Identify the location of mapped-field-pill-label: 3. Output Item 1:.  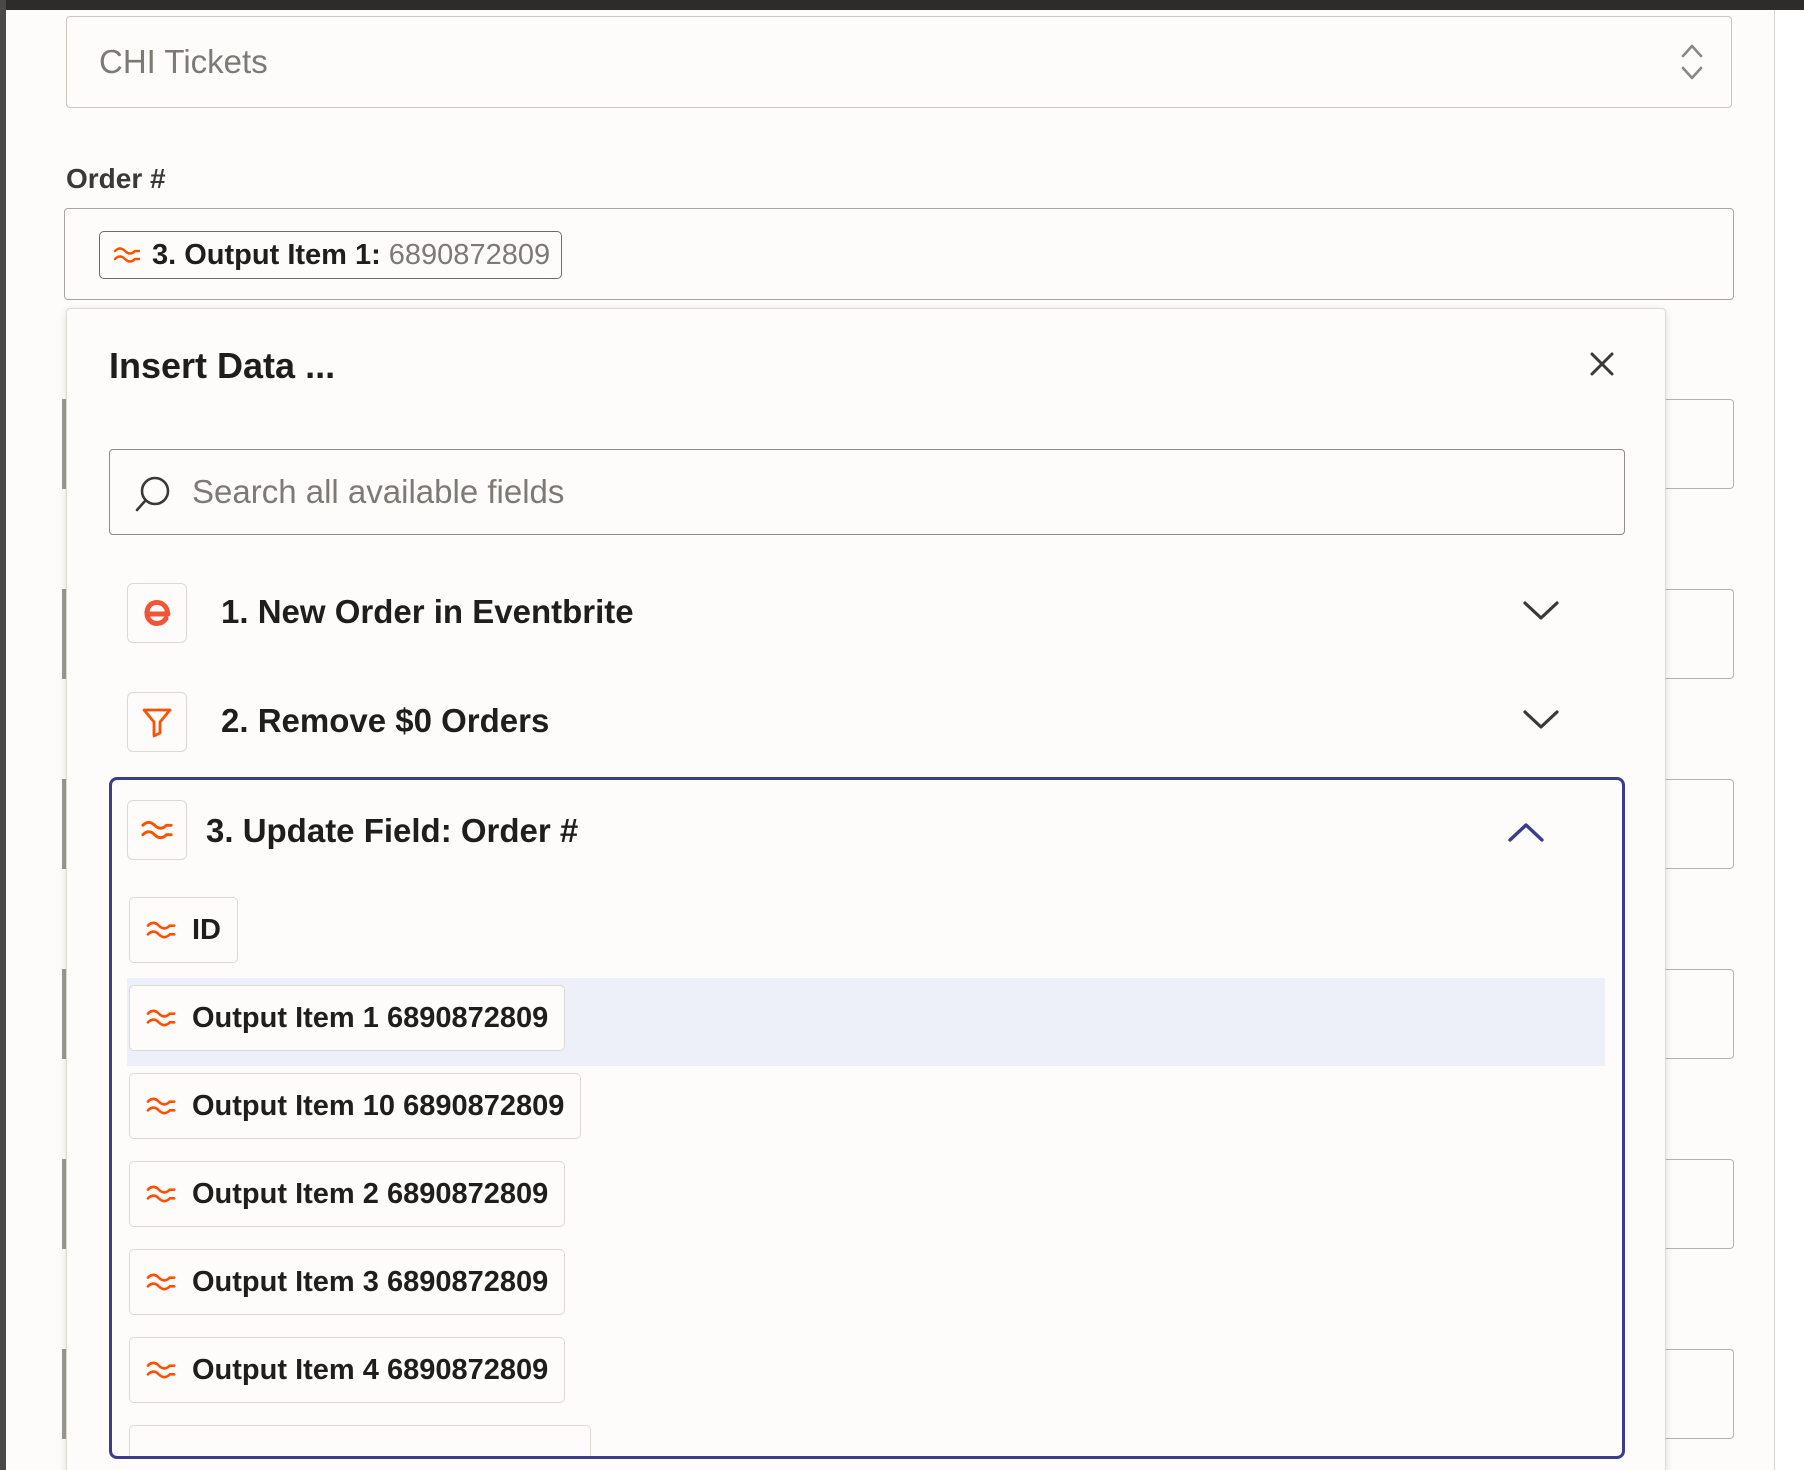
(266, 254).